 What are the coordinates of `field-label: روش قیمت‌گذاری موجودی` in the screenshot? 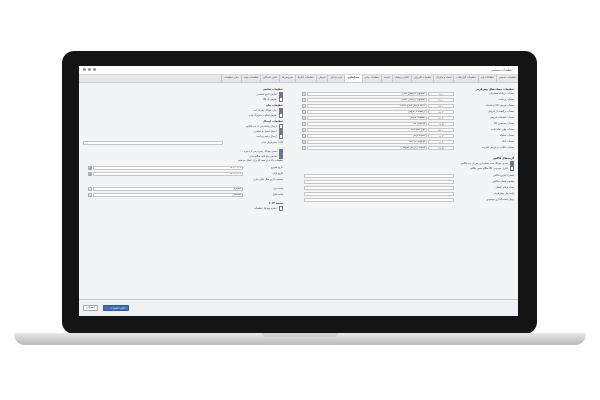 It's located at (500, 199).